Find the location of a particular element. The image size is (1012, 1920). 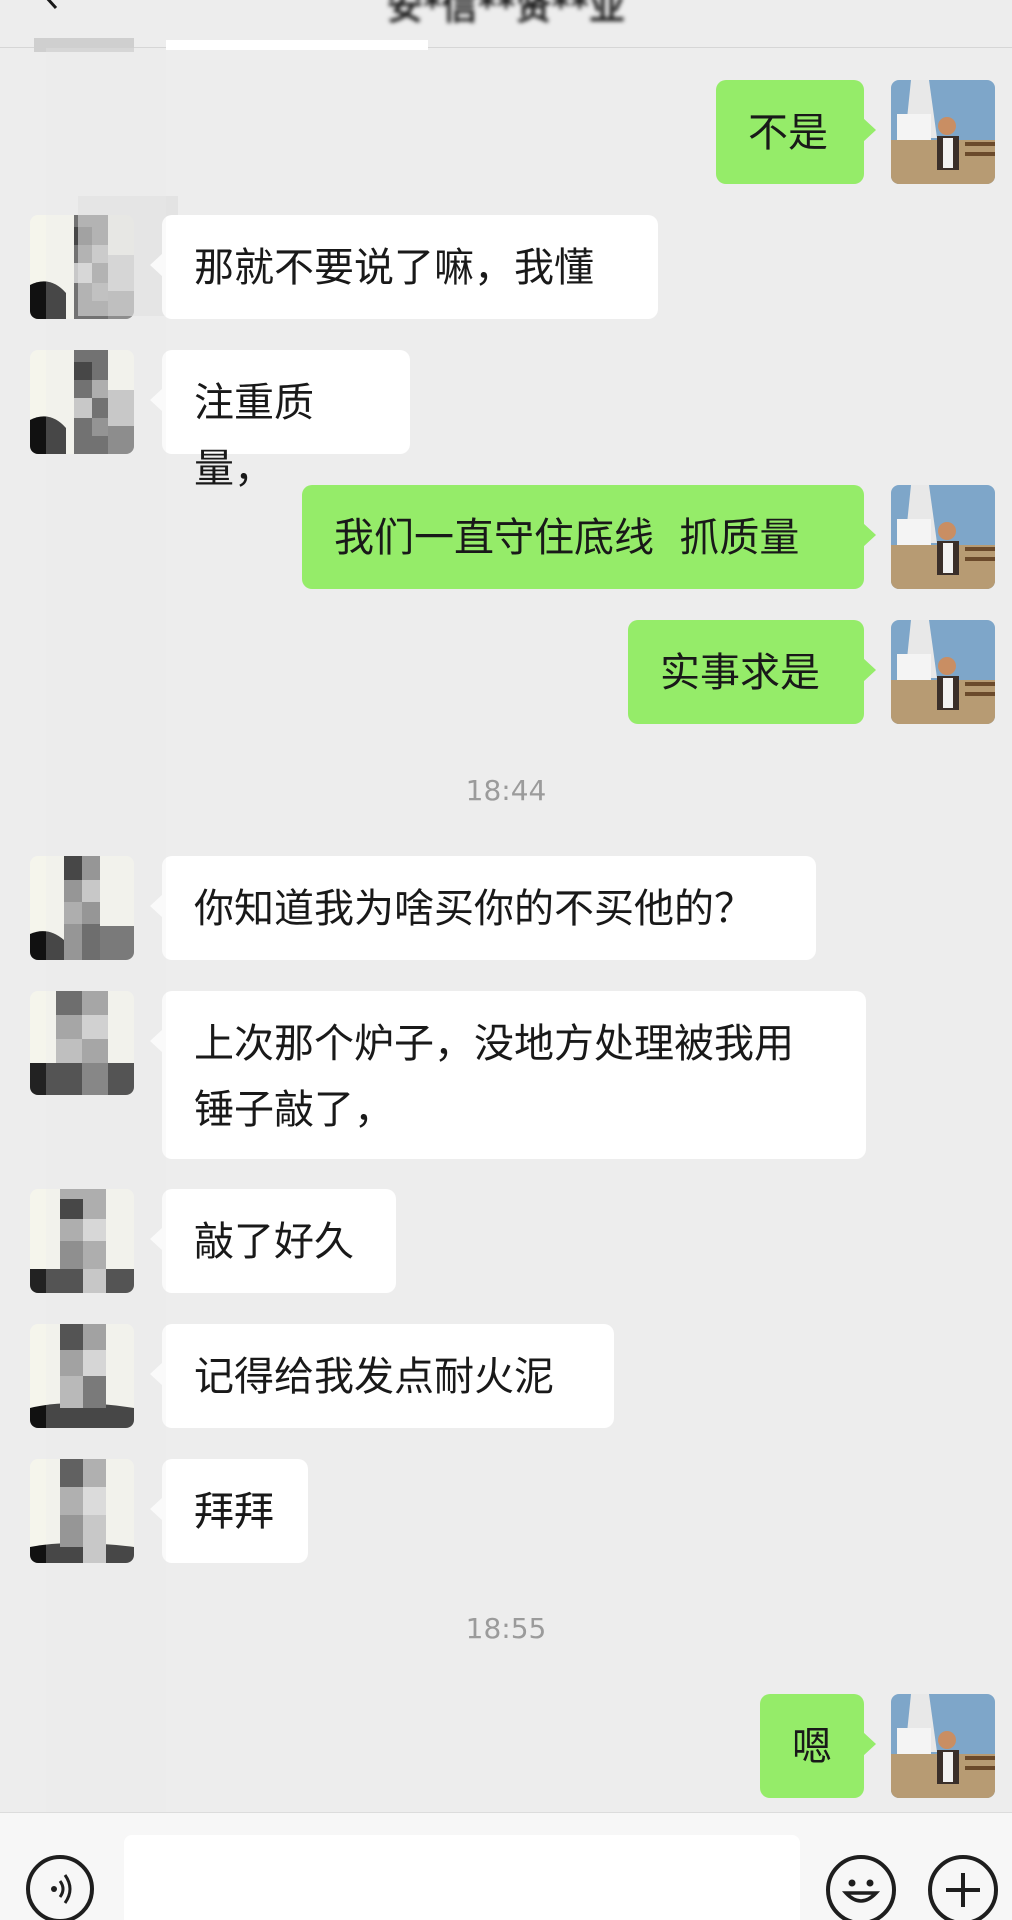

message-text: 拜拜 is located at coordinates (234, 1512).